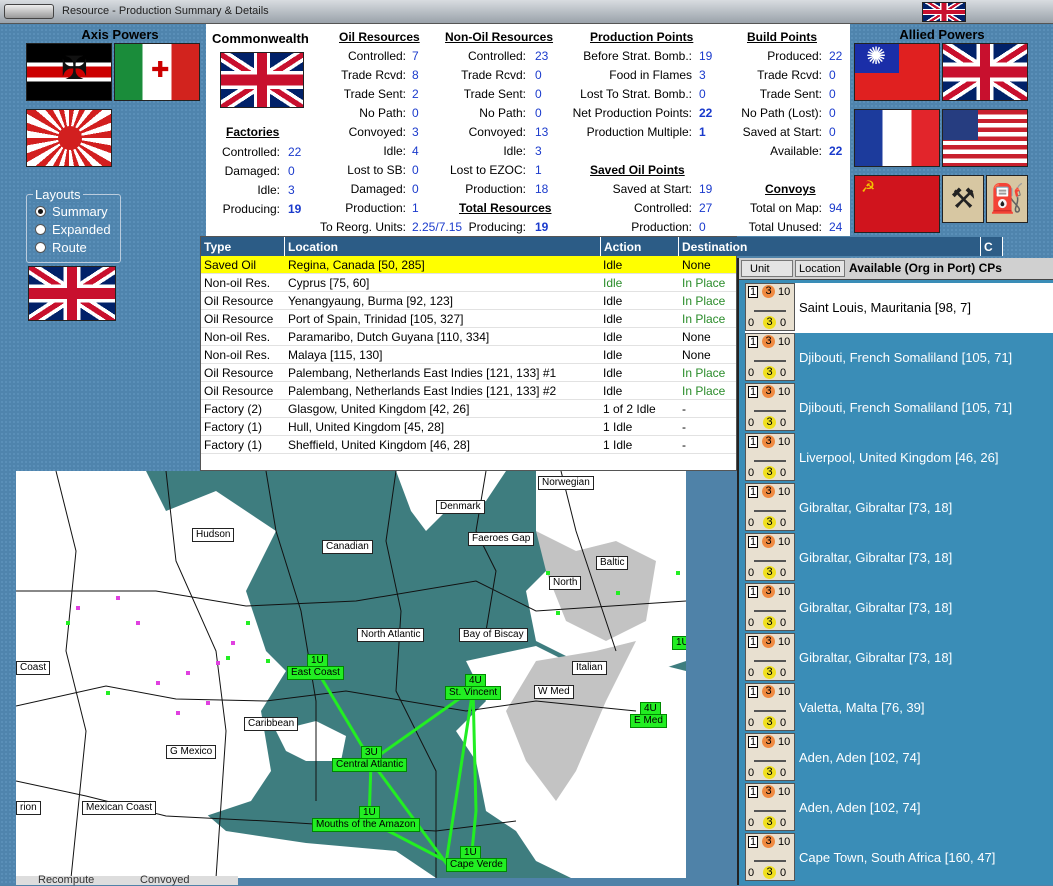 The width and height of the screenshot is (1053, 886). Describe the element at coordinates (899, 308) in the screenshot. I see `cp-list-item: 1 3 10 0 3 0 Saint Louis, Mauritania [98, 7]` at that location.